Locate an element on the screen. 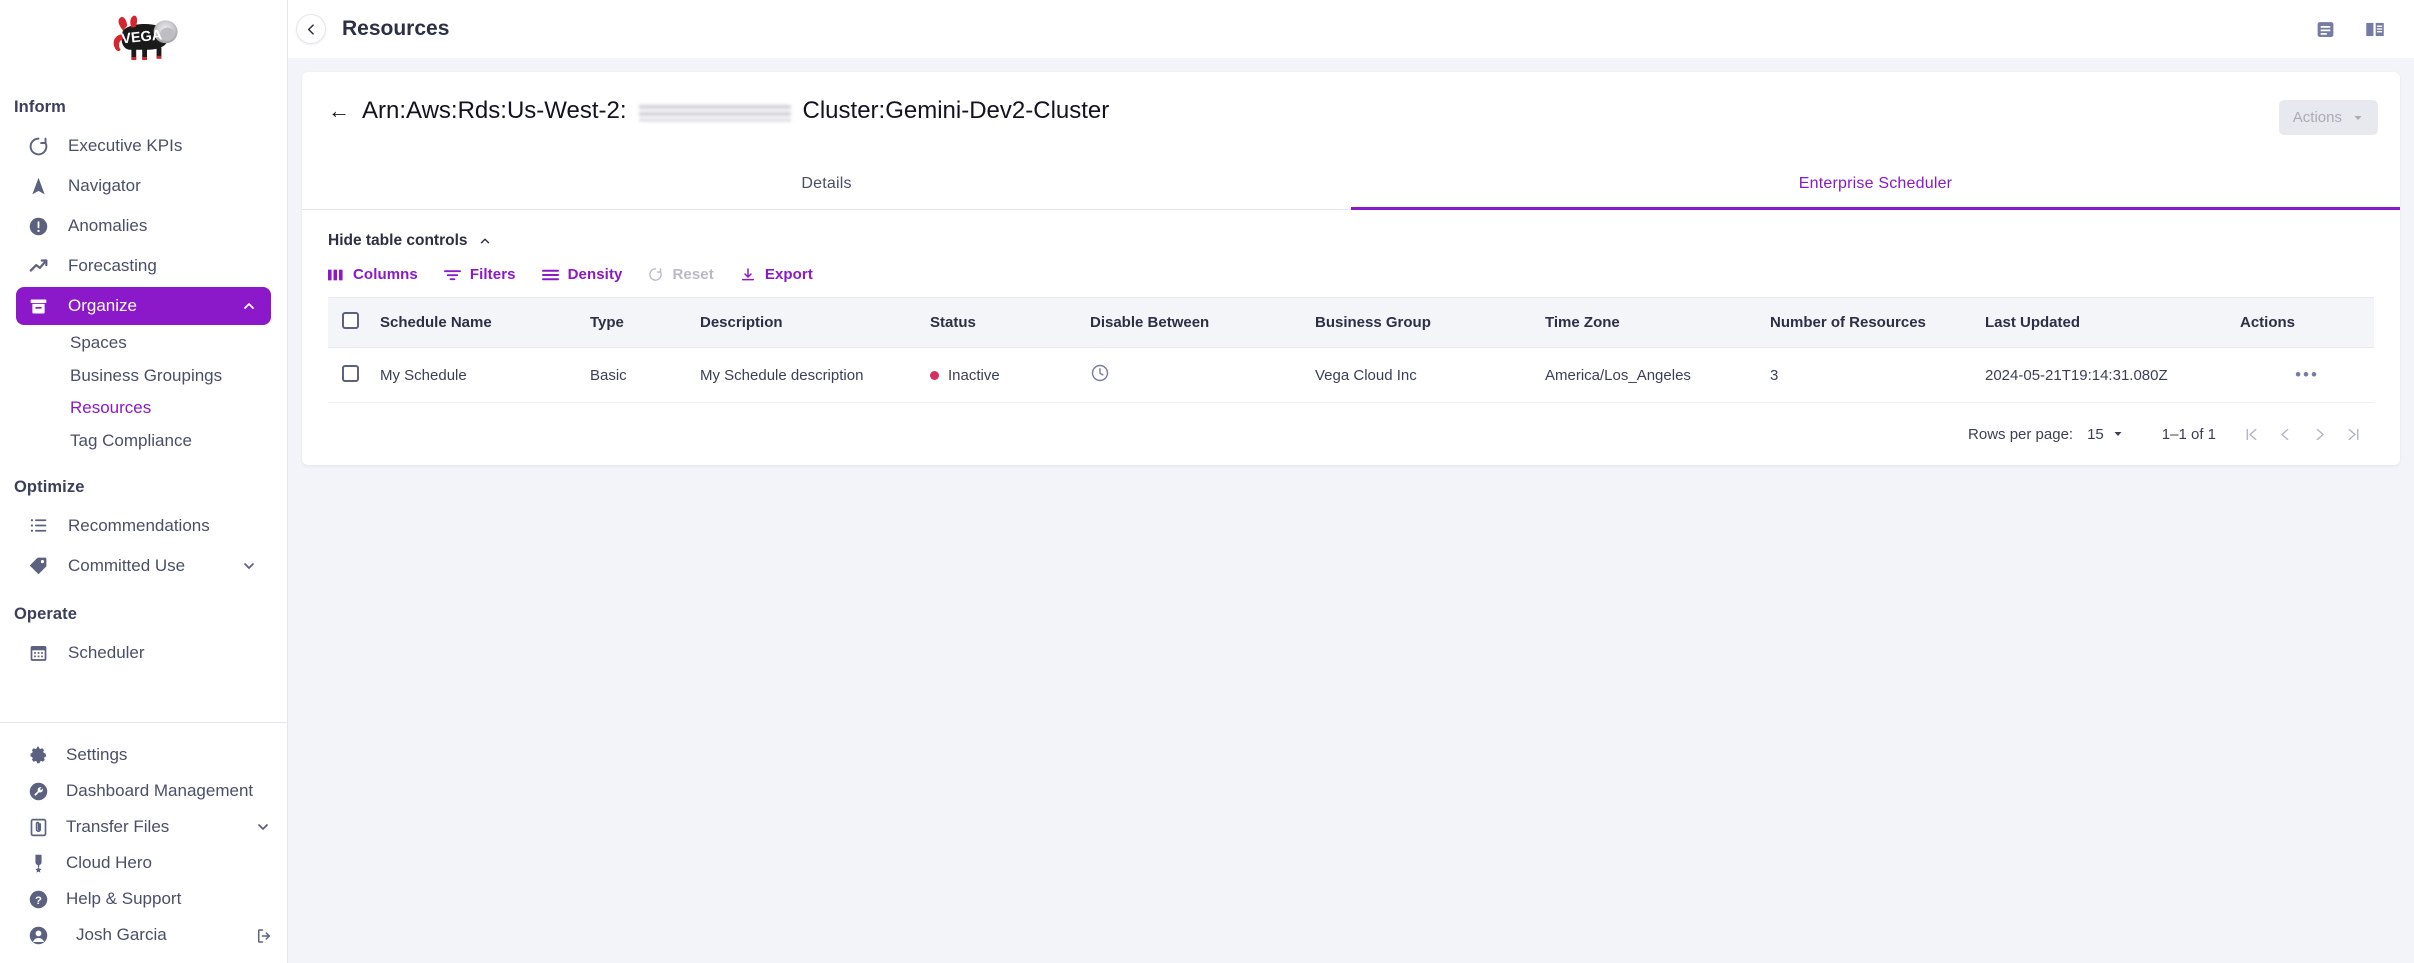 The height and width of the screenshot is (963, 2414). clock-icon is located at coordinates (1100, 373).